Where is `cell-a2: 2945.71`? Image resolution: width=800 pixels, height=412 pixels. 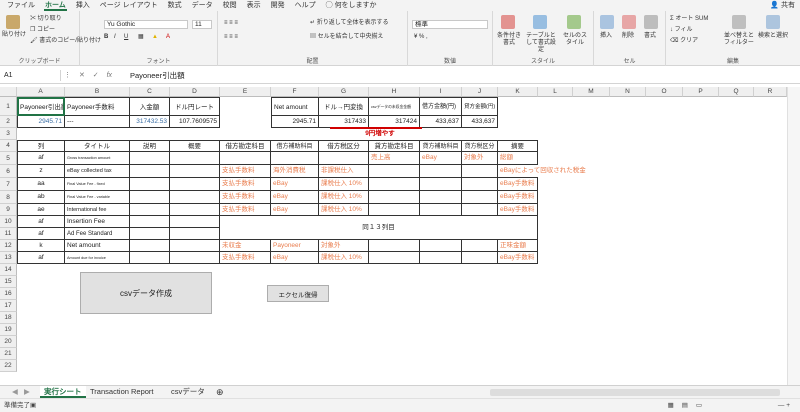 cell-a2: 2945.71 is located at coordinates (41, 122).